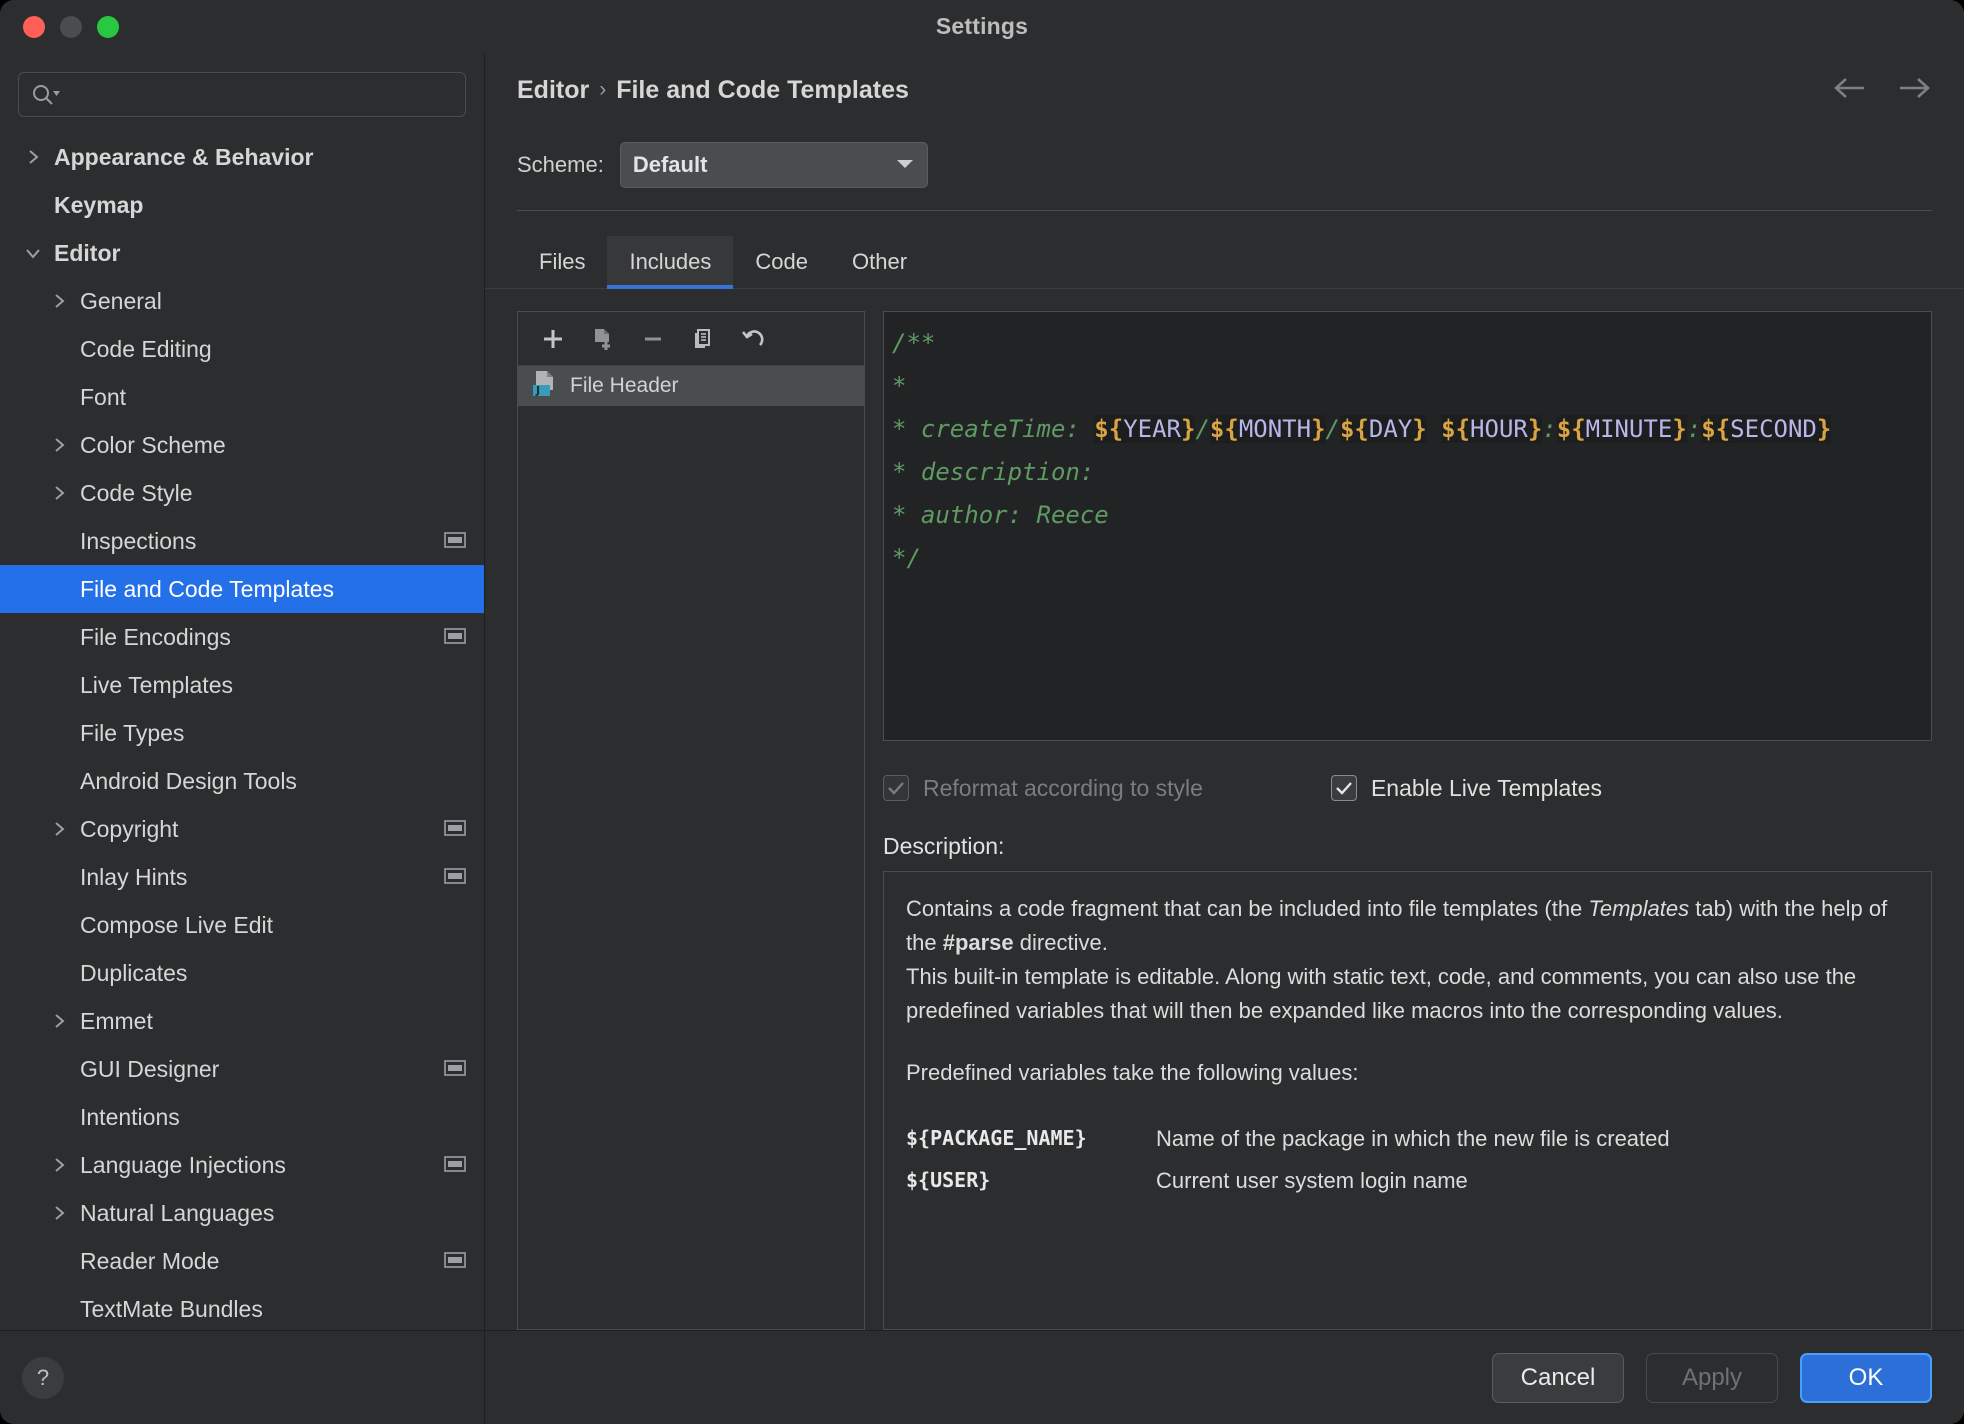 The image size is (1964, 1424). I want to click on sidebar-item-label: Copyright, so click(129, 828).